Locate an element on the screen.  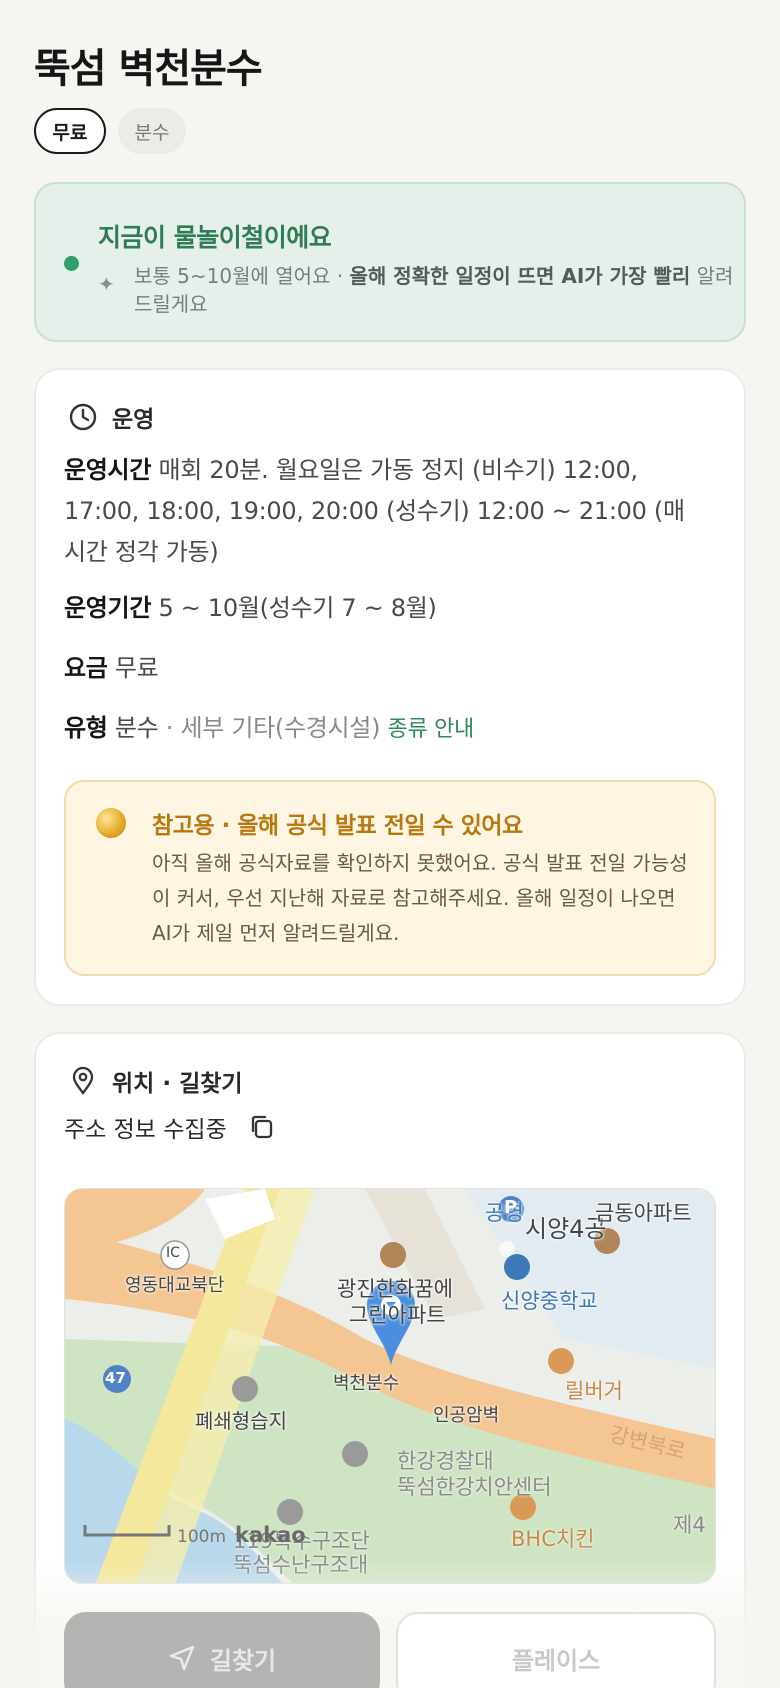
chip-free: 무료 is located at coordinates (70, 131).